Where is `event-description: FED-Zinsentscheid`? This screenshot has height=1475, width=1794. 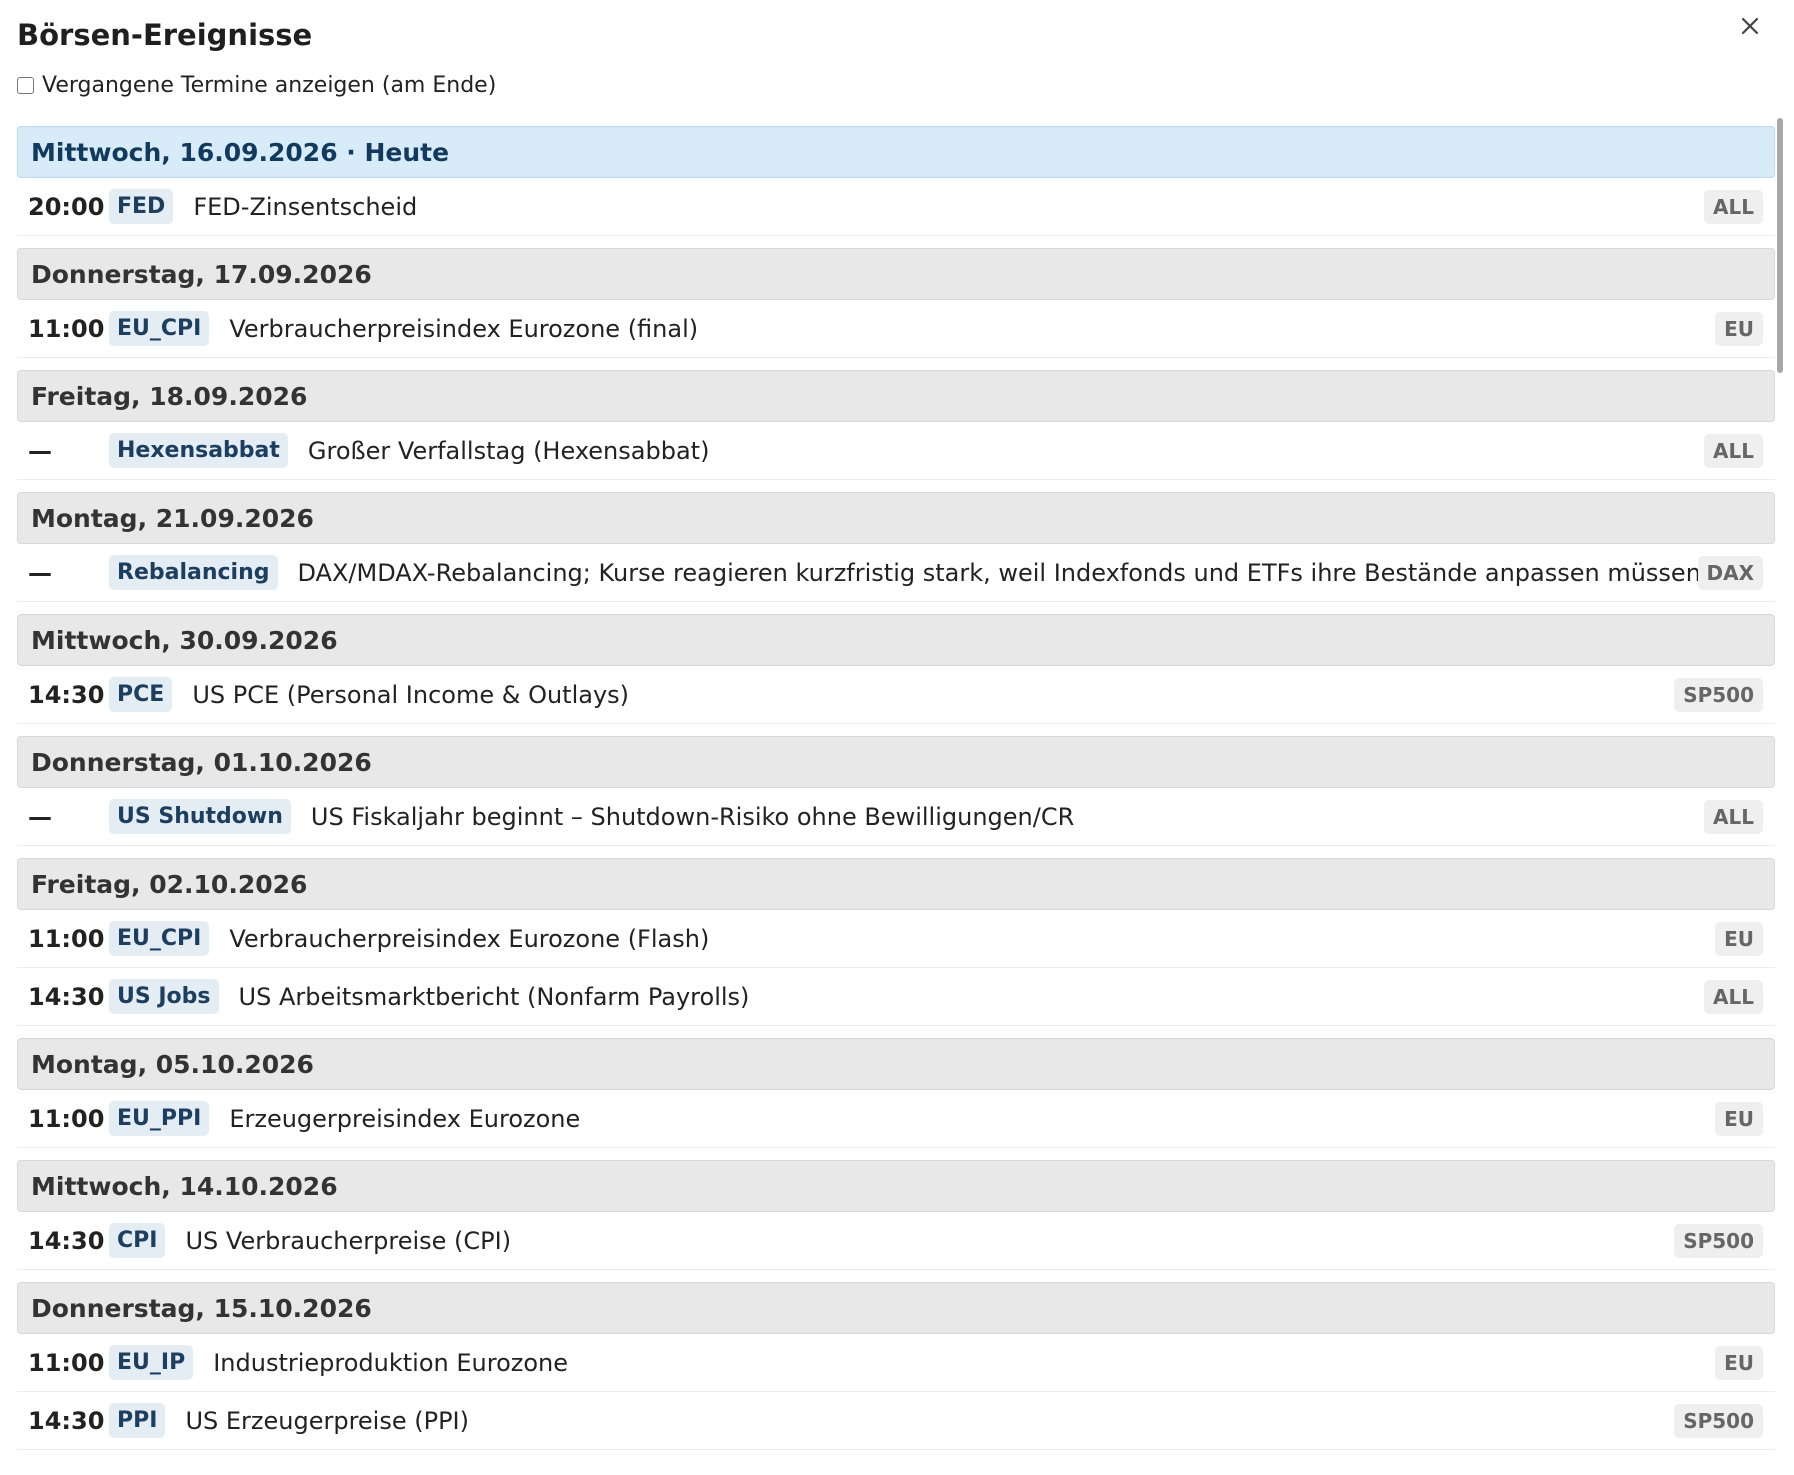 event-description: FED-Zinsentscheid is located at coordinates (305, 206).